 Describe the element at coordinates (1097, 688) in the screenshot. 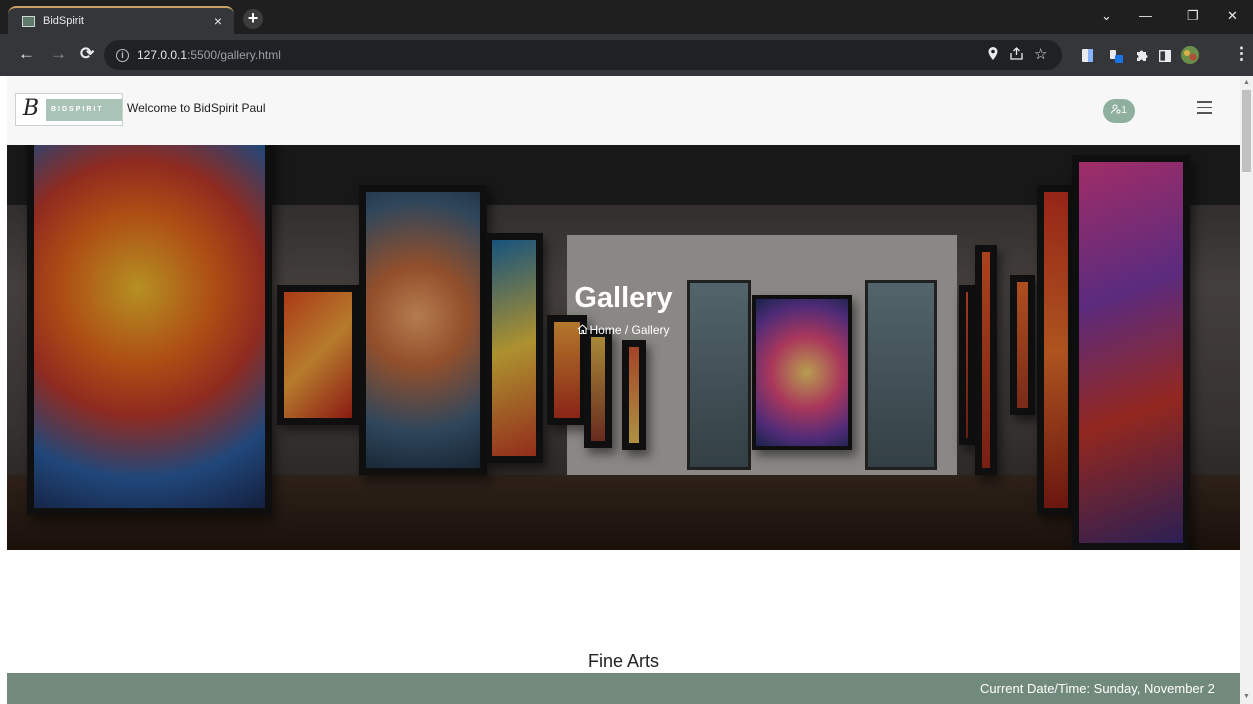

I see `current-datetime: Current Date/Time: Sunday, November 2` at that location.